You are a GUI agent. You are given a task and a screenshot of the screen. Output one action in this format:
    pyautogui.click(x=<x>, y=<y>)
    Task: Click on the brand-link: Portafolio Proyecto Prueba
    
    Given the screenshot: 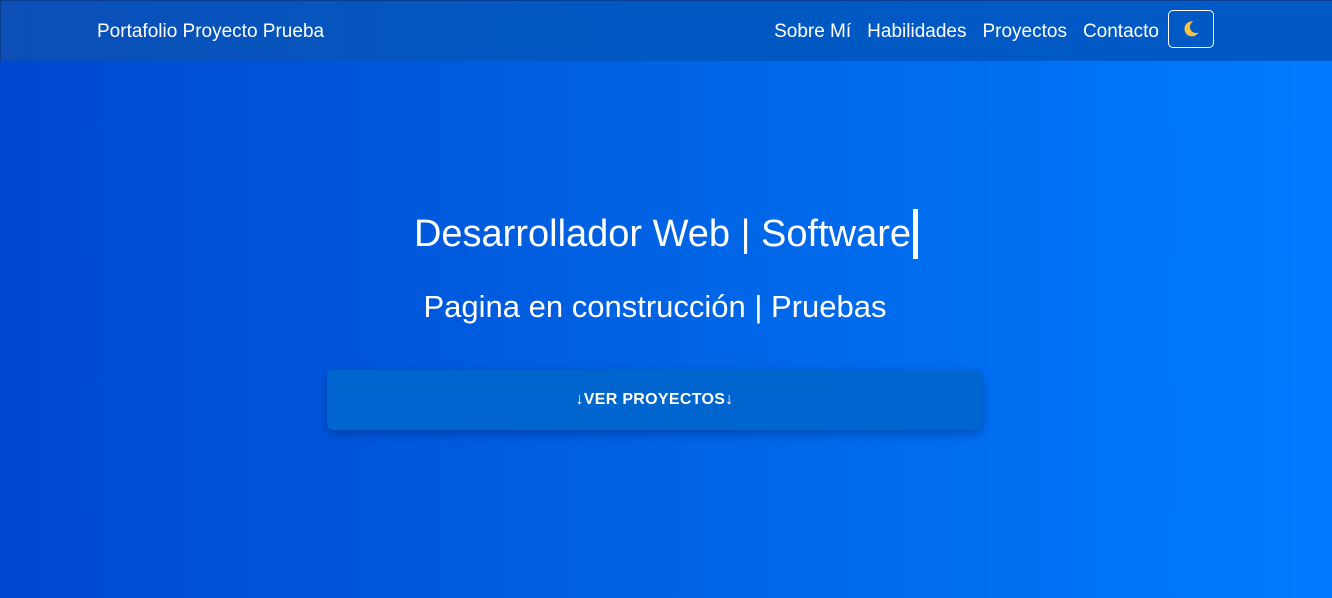 What is the action you would take?
    pyautogui.click(x=210, y=32)
    